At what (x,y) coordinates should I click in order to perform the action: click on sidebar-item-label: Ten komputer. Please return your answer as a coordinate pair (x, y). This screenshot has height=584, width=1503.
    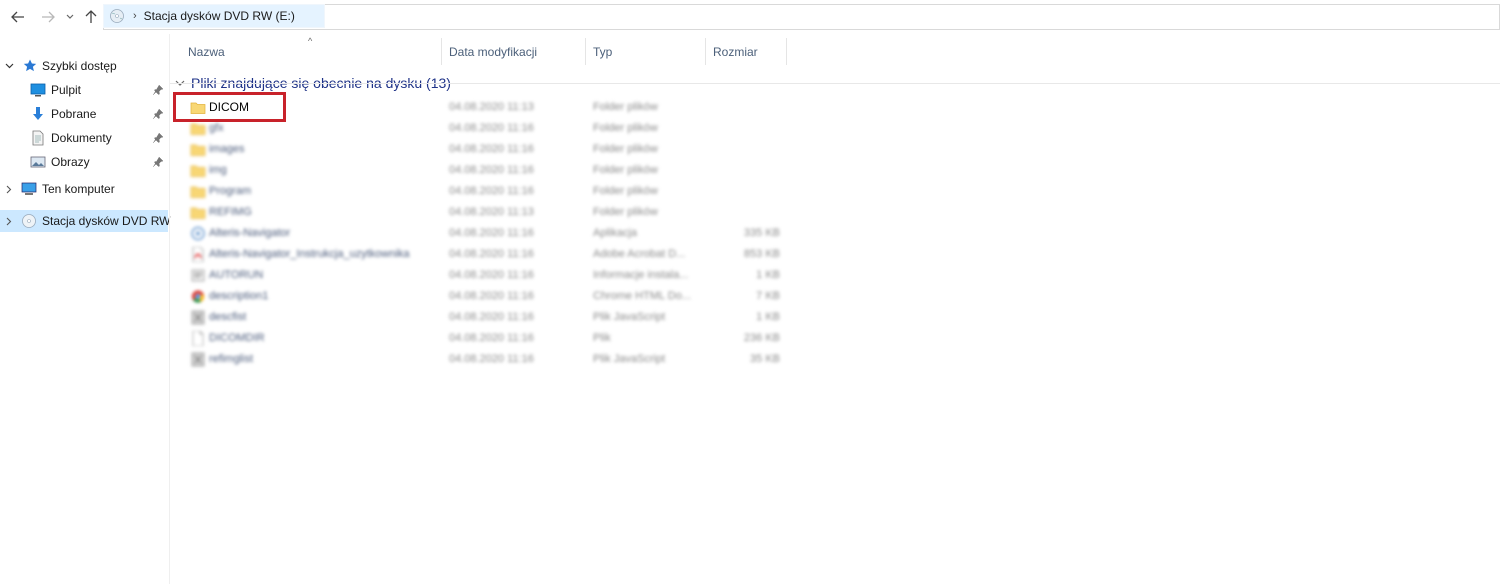
    Looking at the image, I should click on (78, 189).